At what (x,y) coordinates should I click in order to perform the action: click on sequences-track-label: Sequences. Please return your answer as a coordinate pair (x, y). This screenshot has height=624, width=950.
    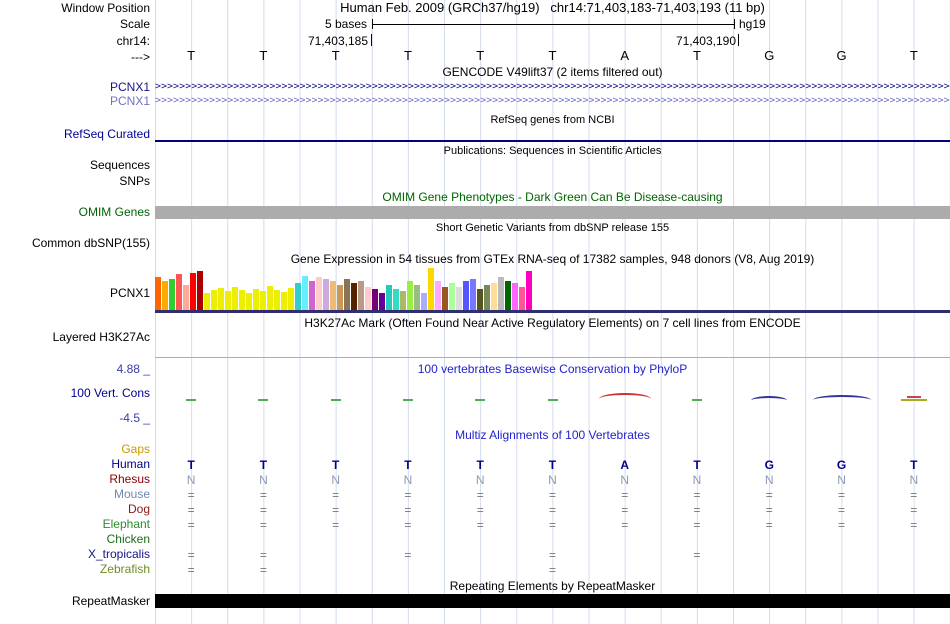
    Looking at the image, I should click on (75, 165).